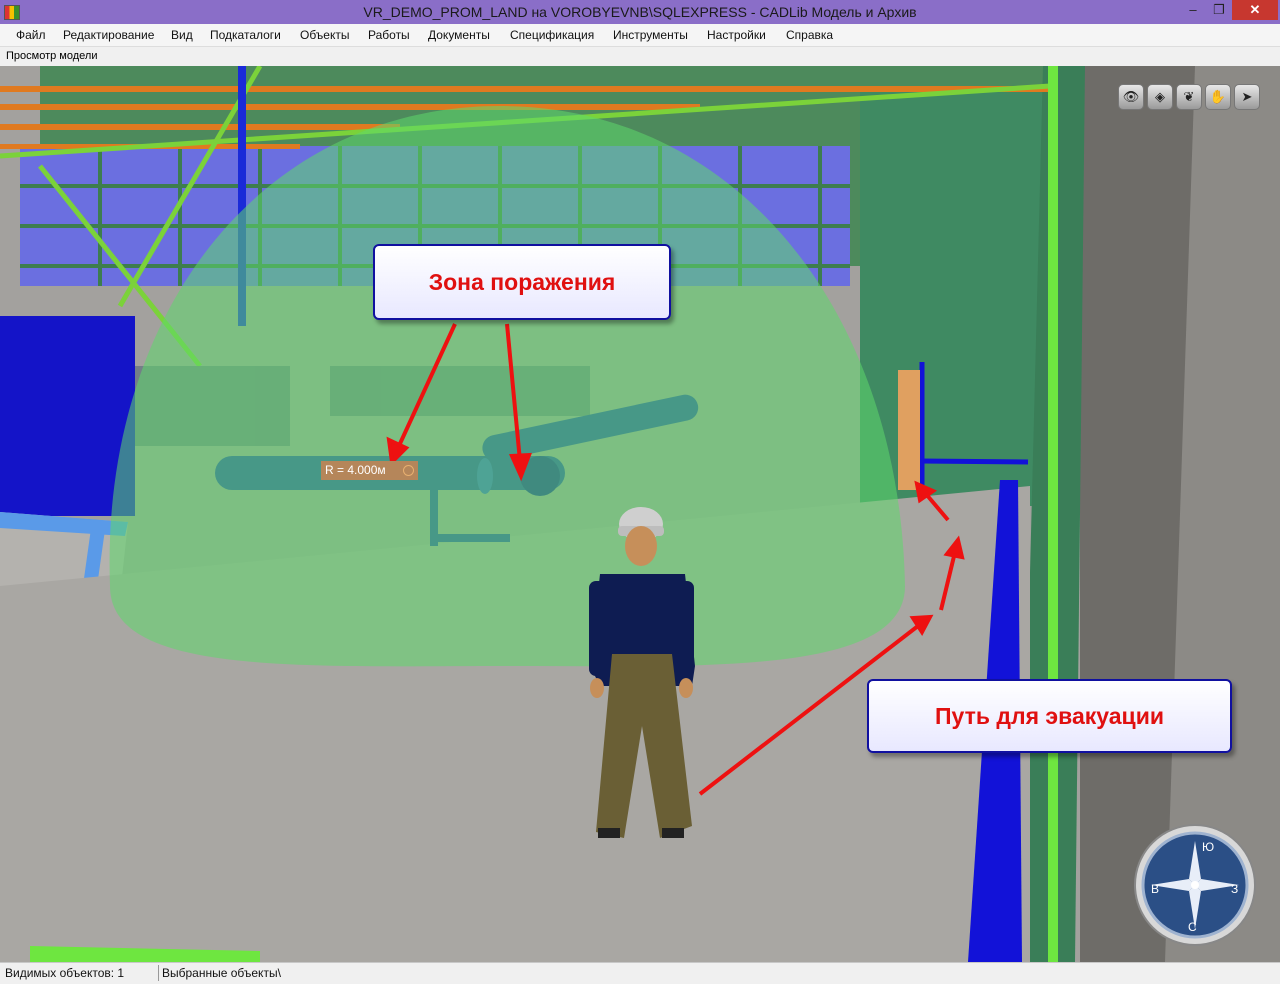 The width and height of the screenshot is (1280, 984). I want to click on compass-east: З, so click(1234, 889).